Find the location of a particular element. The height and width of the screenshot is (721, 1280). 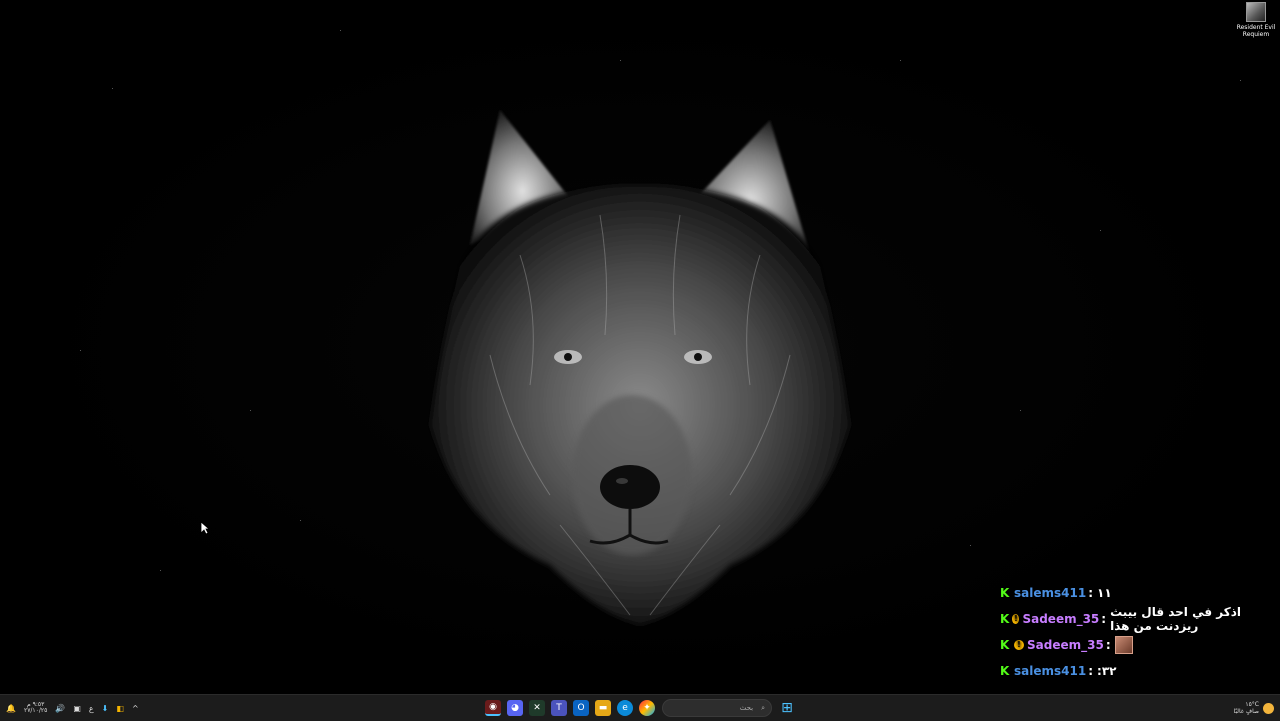

taskbar-apps: ◉ ◕ ✕ T O ▬ e ✦ بحث ⌕ ⊞ is located at coordinates (640, 708).